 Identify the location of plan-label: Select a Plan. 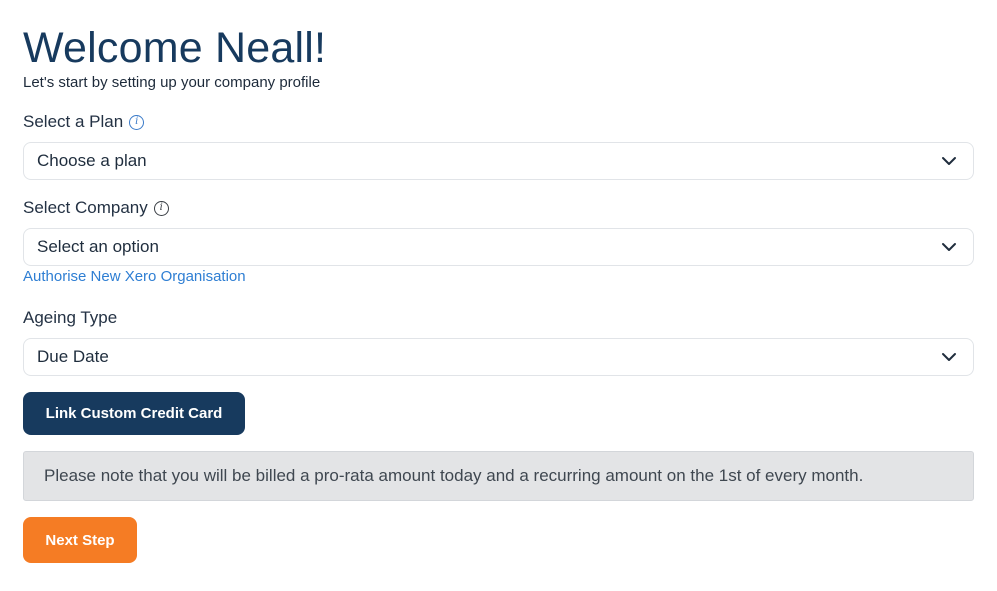
(73, 121).